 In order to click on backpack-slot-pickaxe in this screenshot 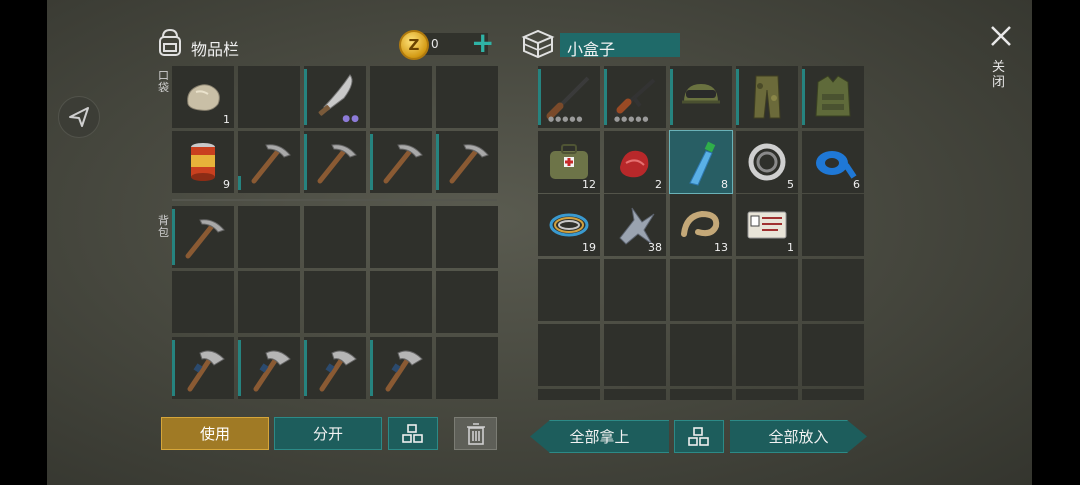, I will do `click(203, 237)`.